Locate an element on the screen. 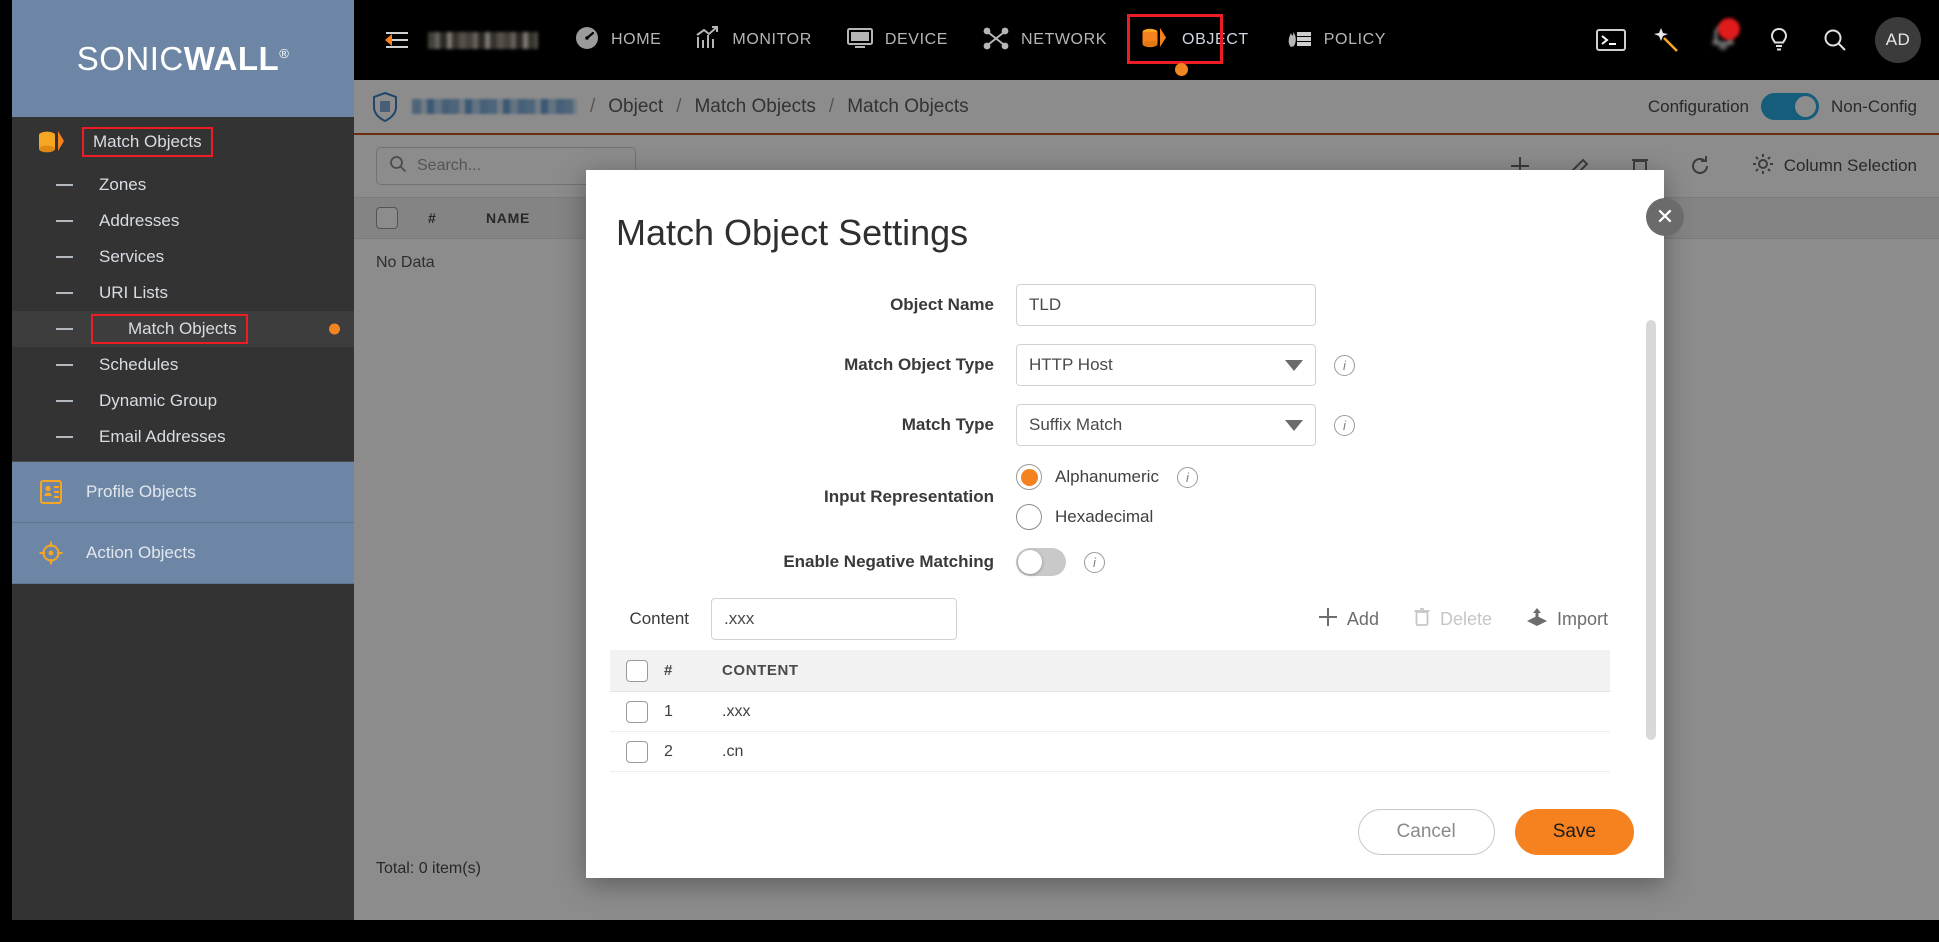 The height and width of the screenshot is (942, 1939). plus-icon is located at coordinates (1328, 619).